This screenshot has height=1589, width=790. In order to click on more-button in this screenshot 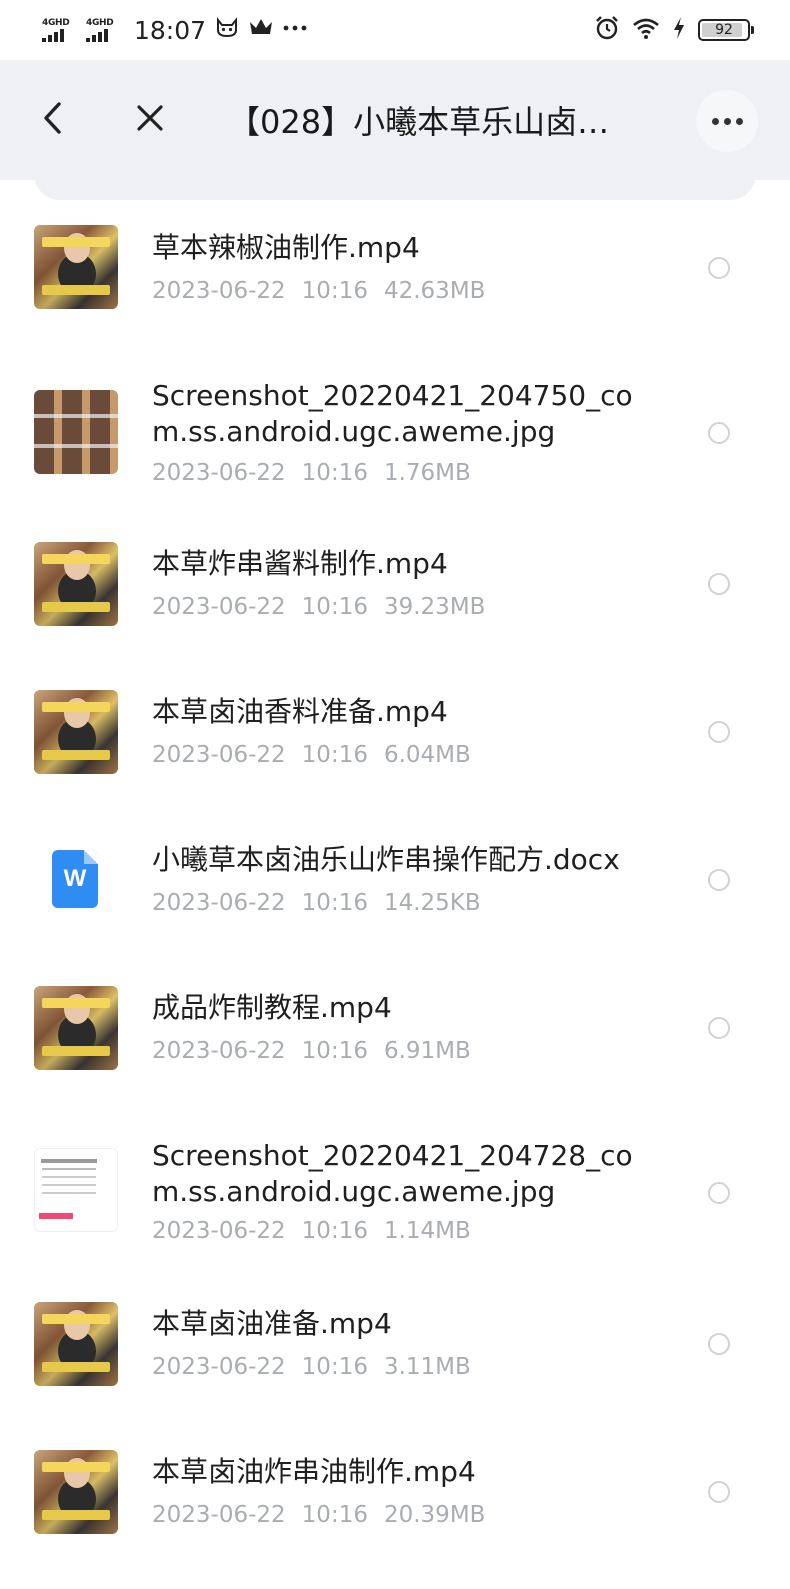, I will do `click(727, 121)`.